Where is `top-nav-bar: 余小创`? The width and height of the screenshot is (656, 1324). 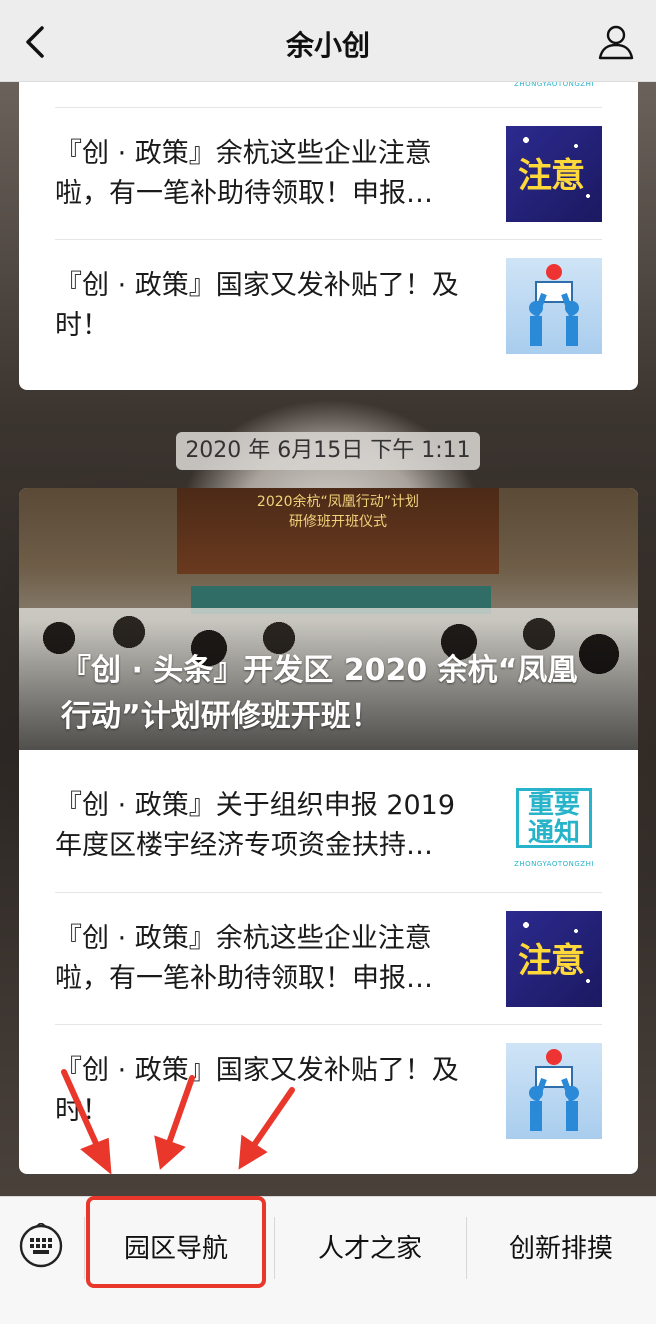 top-nav-bar: 余小创 is located at coordinates (328, 41).